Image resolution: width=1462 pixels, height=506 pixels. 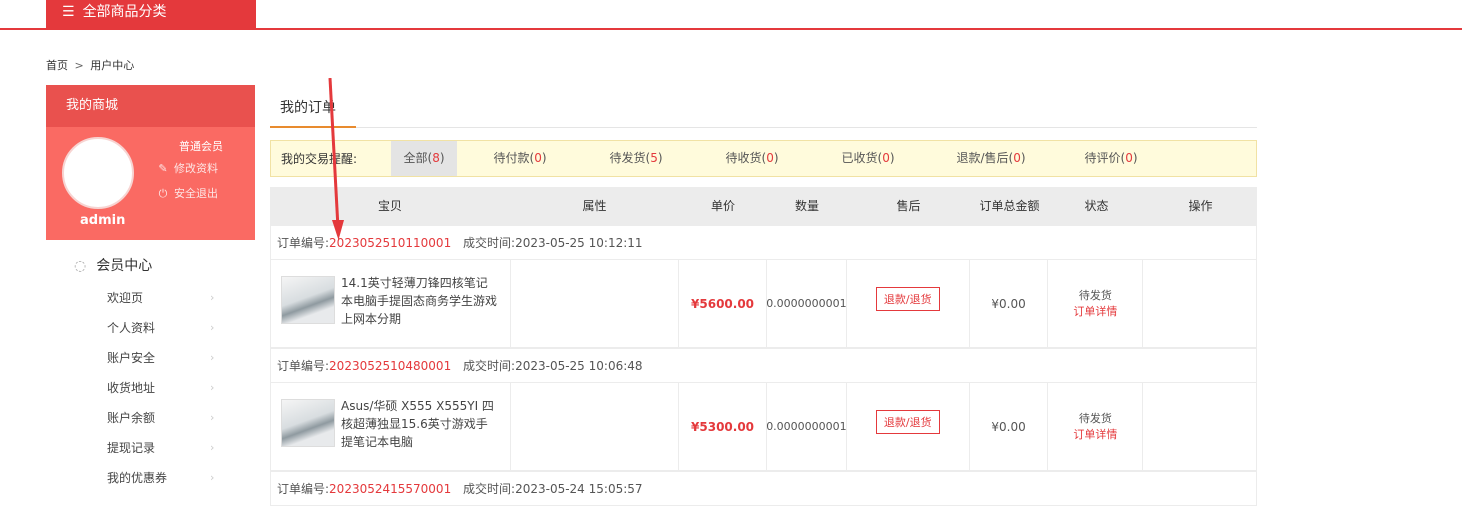 I want to click on tab-pending-receipt: 待收货(0), so click(x=752, y=158).